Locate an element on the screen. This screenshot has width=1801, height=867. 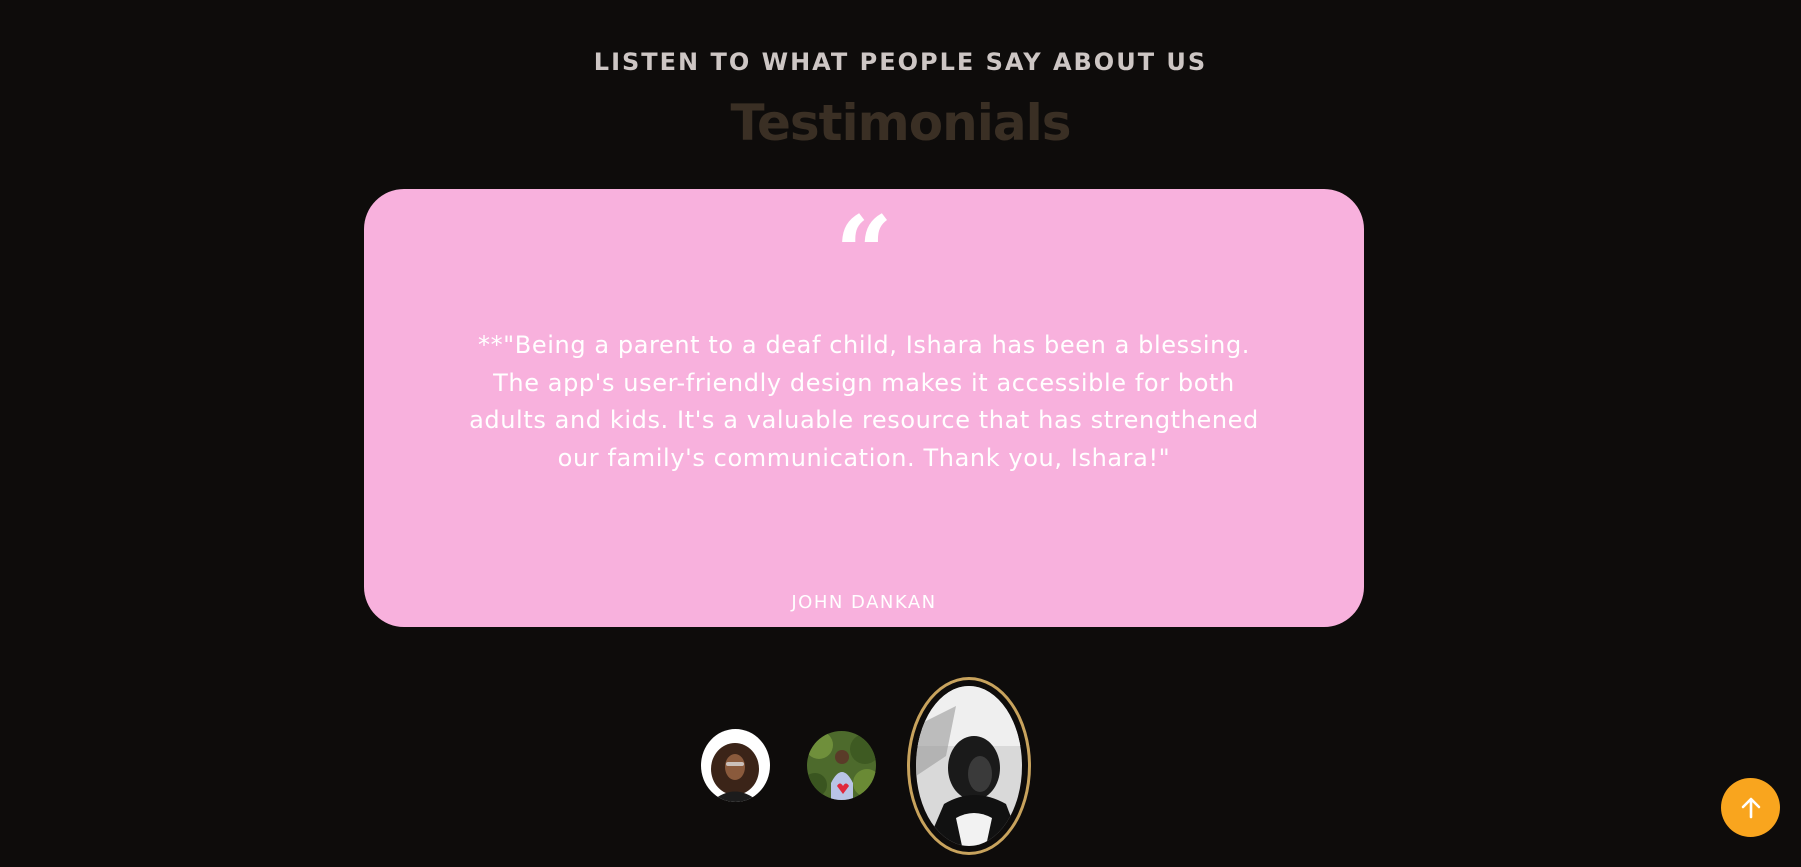
avatar-person-with-heart is located at coordinates (841, 765).